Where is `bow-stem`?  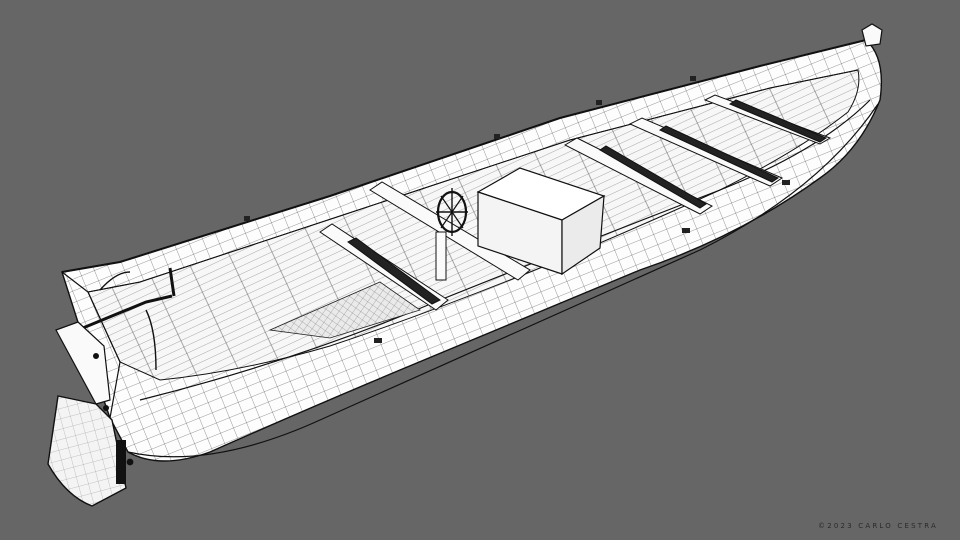
bow-stem is located at coordinates (872, 35).